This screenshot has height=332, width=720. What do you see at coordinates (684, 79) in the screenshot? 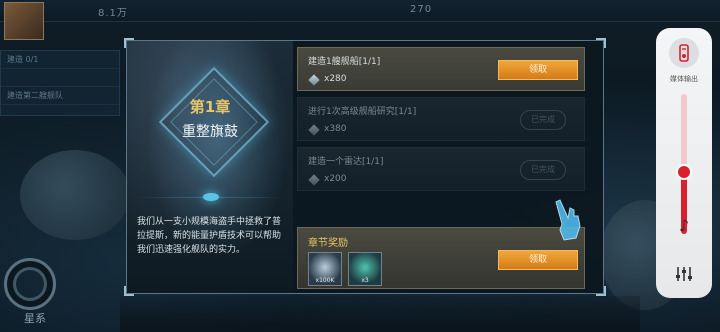
I see `media-output-label: 媒体输出` at bounding box center [684, 79].